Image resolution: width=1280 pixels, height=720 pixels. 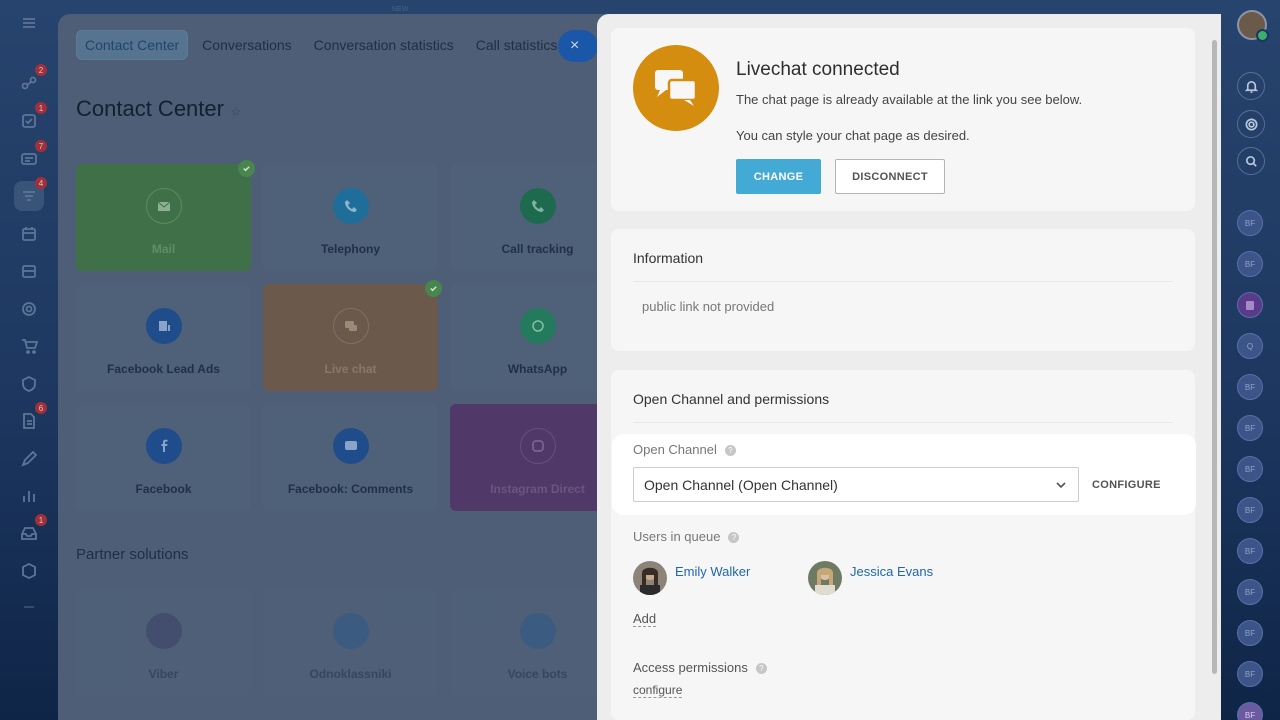 I want to click on whatsapp-icon, so click(x=537, y=326).